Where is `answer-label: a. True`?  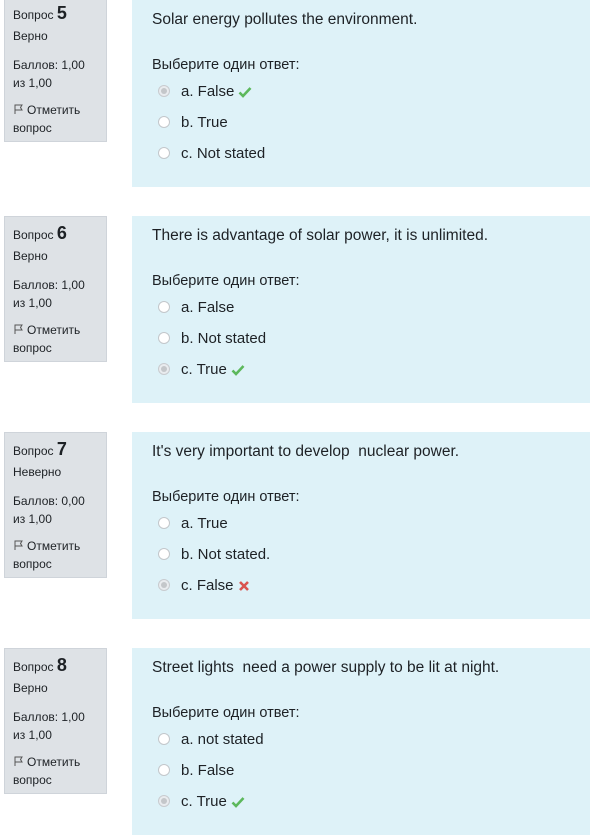 answer-label: a. True is located at coordinates (204, 523).